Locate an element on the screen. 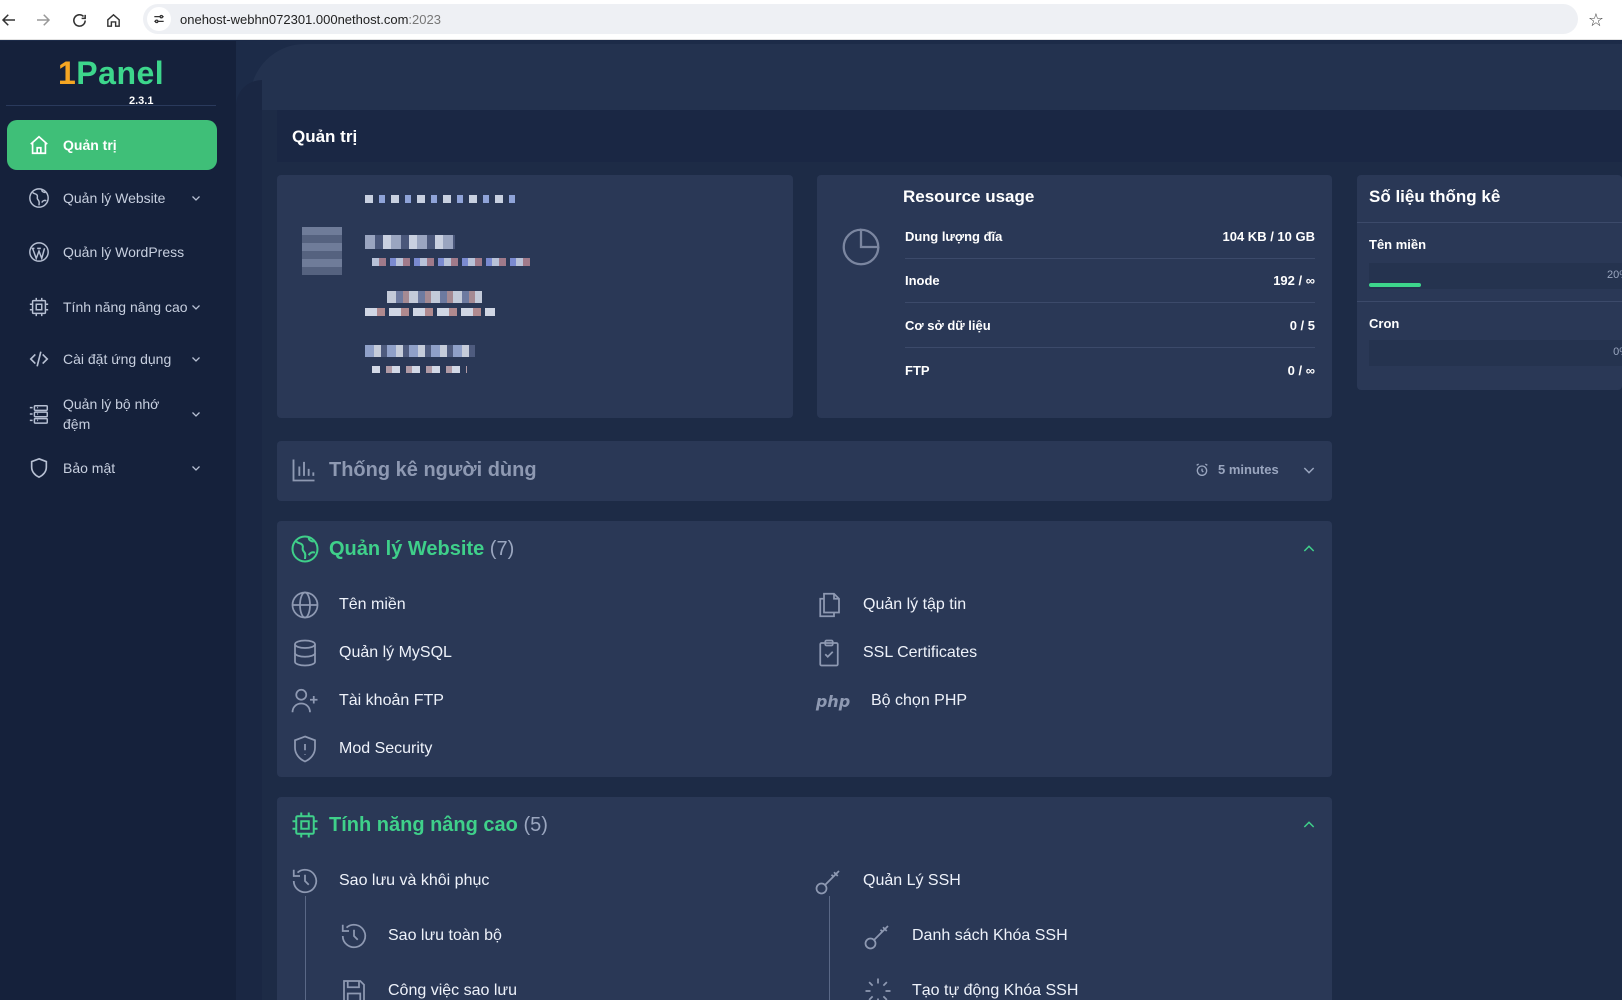 This screenshot has height=1000, width=1622. history-icon is located at coordinates (354, 936).